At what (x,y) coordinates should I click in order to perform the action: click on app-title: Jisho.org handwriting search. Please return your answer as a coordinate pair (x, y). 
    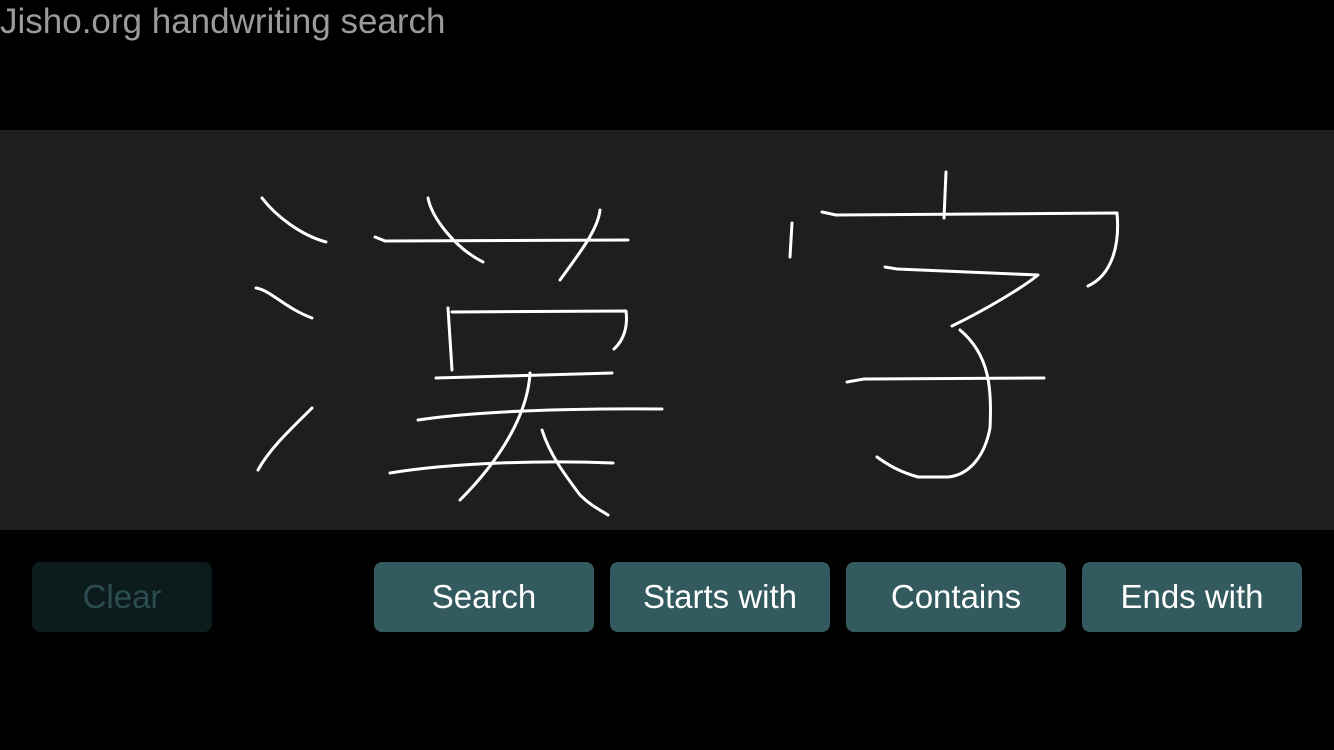
    Looking at the image, I should click on (223, 21).